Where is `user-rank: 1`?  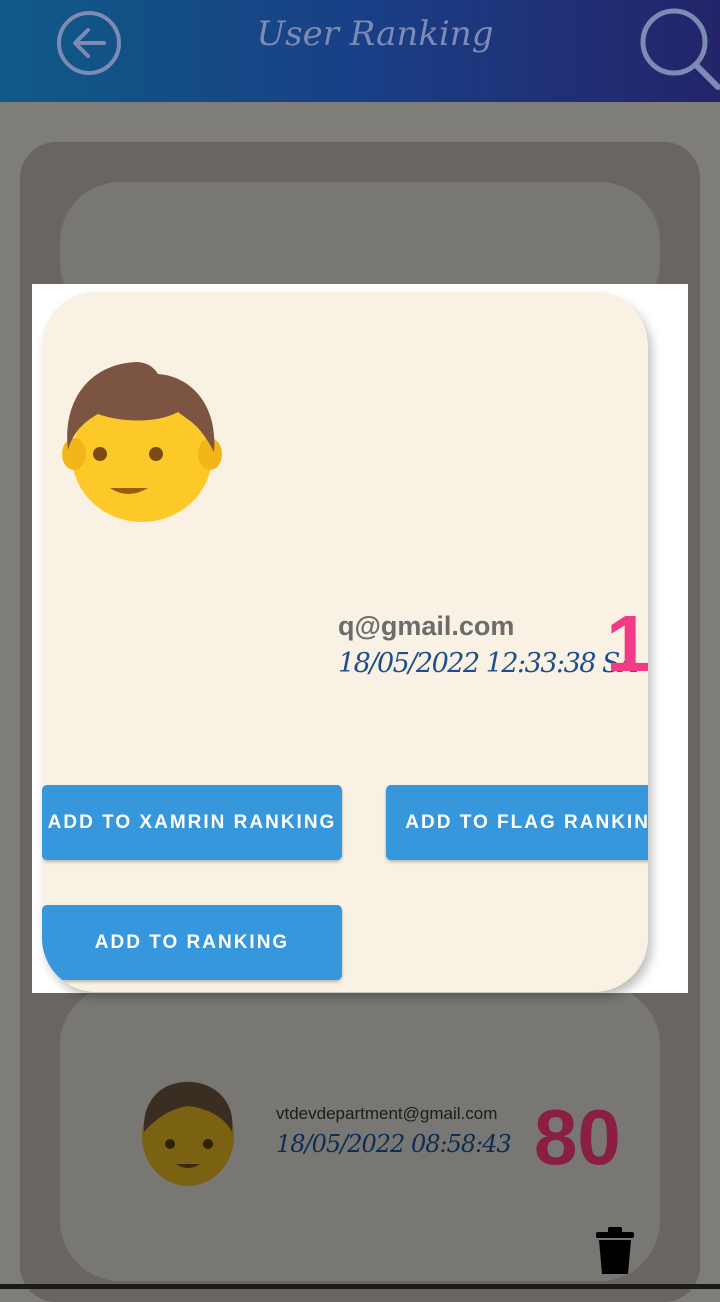
user-rank: 1 is located at coordinates (627, 643).